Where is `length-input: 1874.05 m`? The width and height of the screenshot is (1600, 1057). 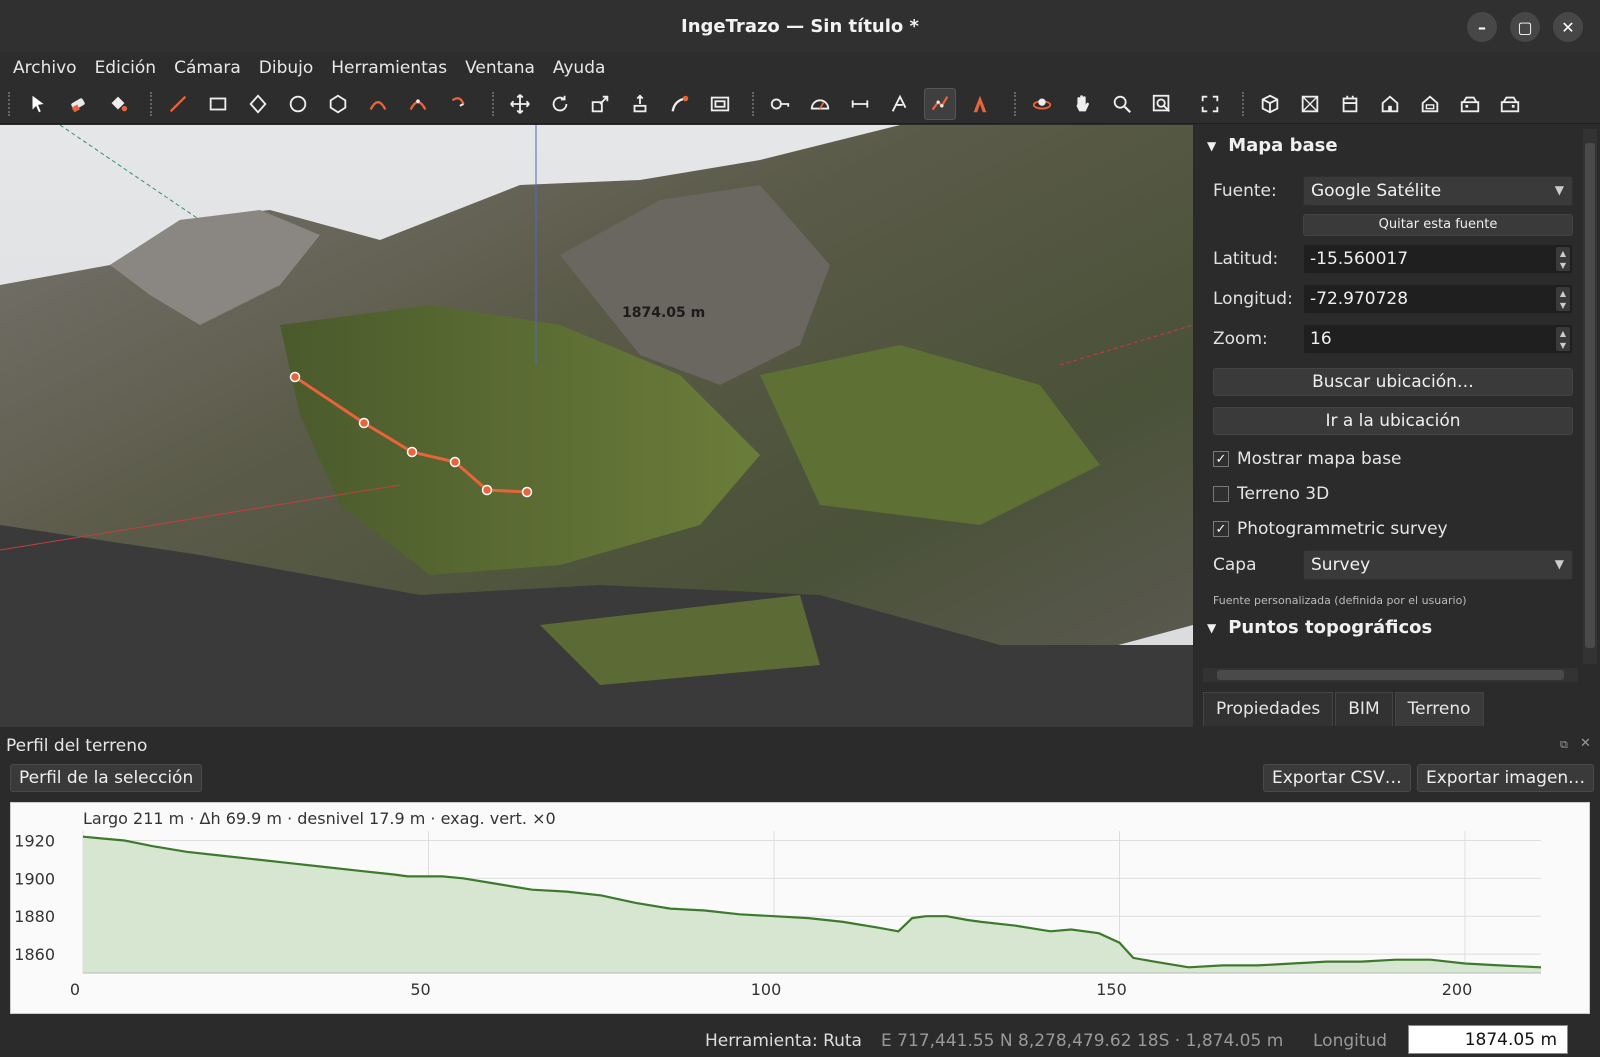 length-input: 1874.05 m is located at coordinates (1488, 1039).